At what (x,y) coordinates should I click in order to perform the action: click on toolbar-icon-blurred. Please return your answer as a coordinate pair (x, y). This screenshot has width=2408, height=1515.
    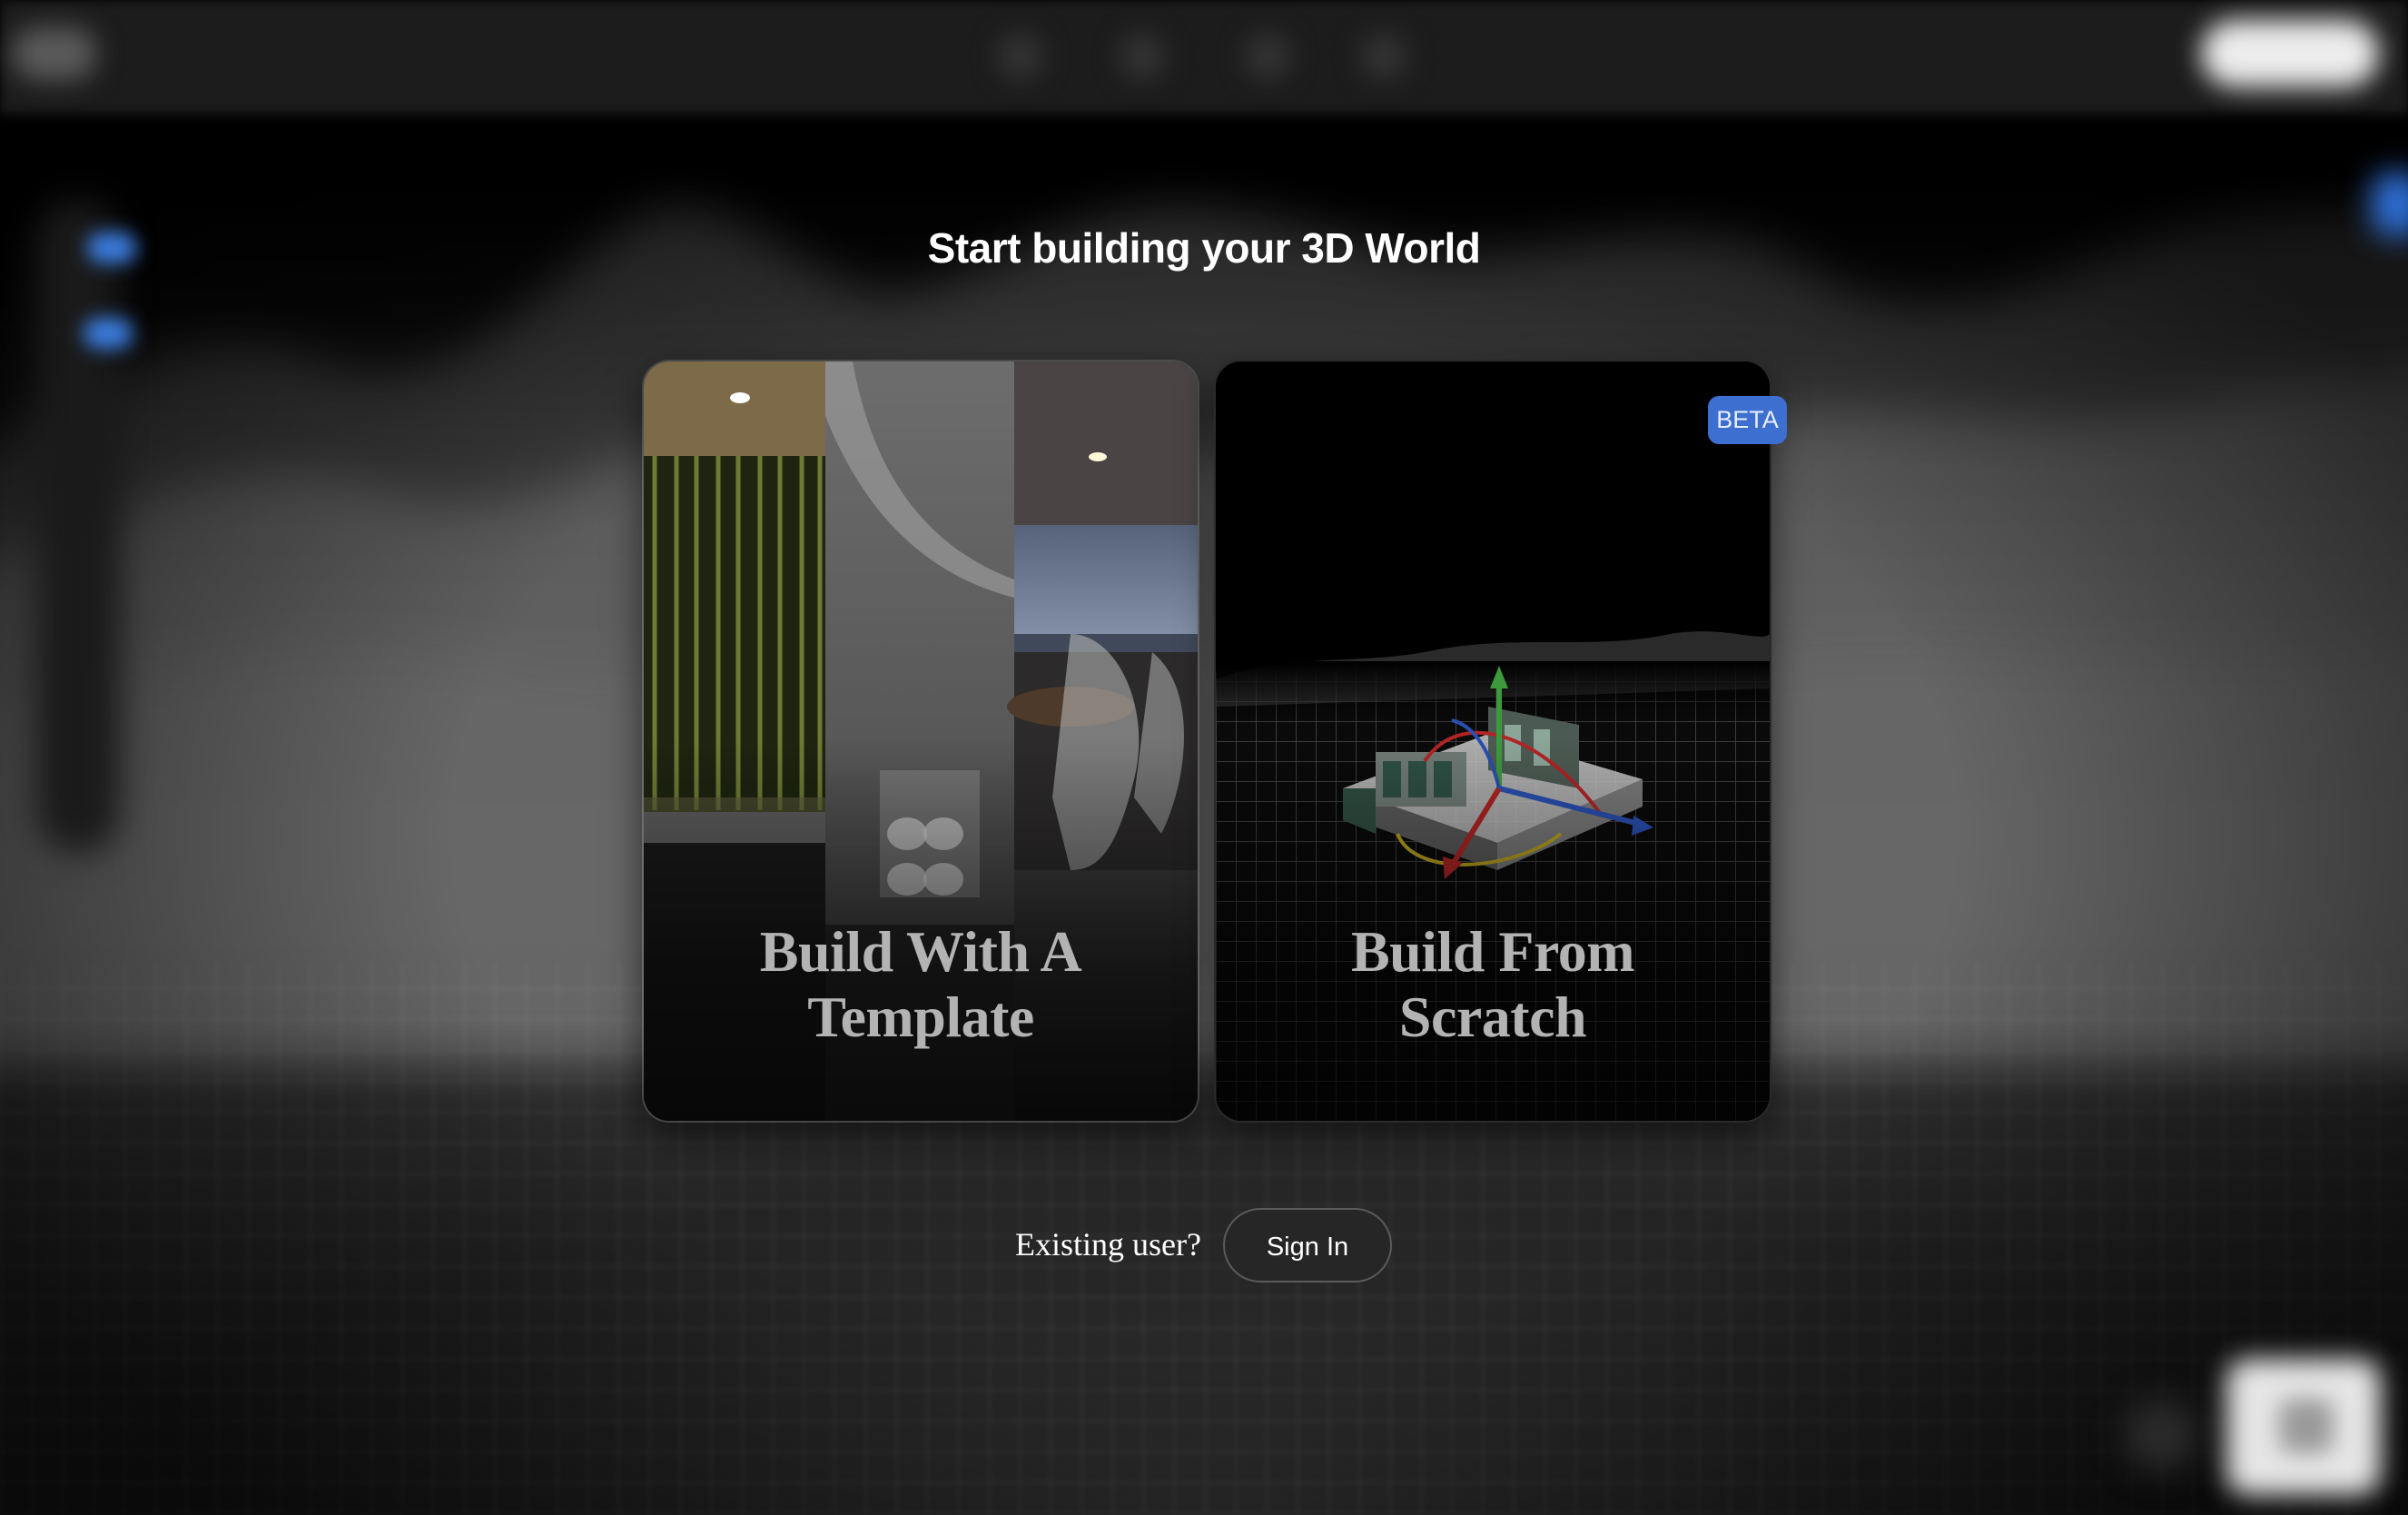
    Looking at the image, I should click on (108, 333).